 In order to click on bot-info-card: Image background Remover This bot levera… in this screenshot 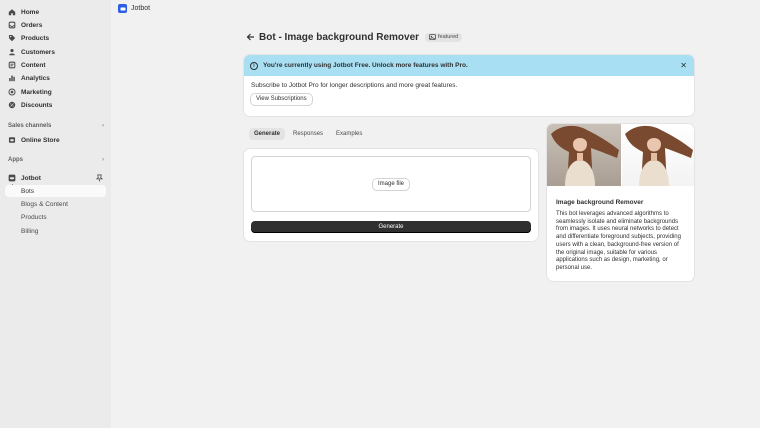, I will do `click(620, 202)`.